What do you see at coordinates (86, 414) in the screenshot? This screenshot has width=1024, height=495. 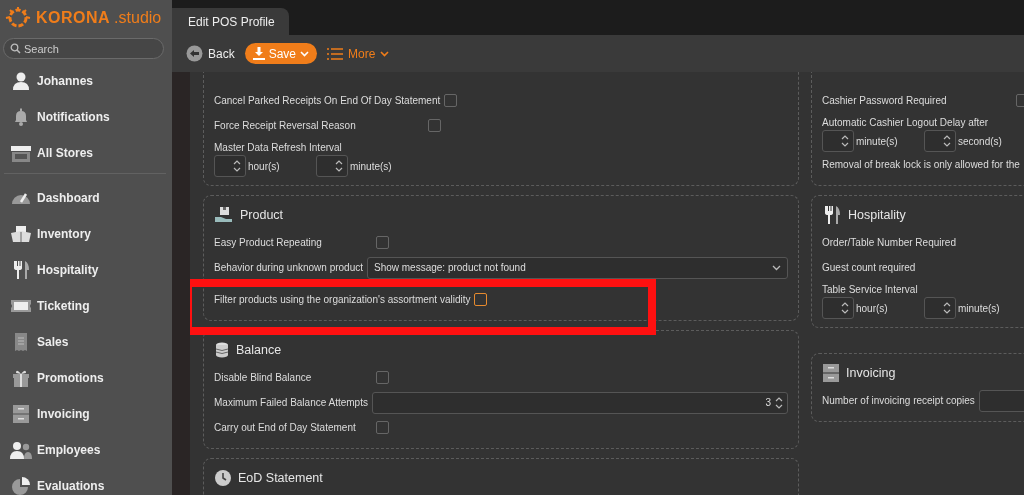 I see `sidebar-item: Invoicing` at bounding box center [86, 414].